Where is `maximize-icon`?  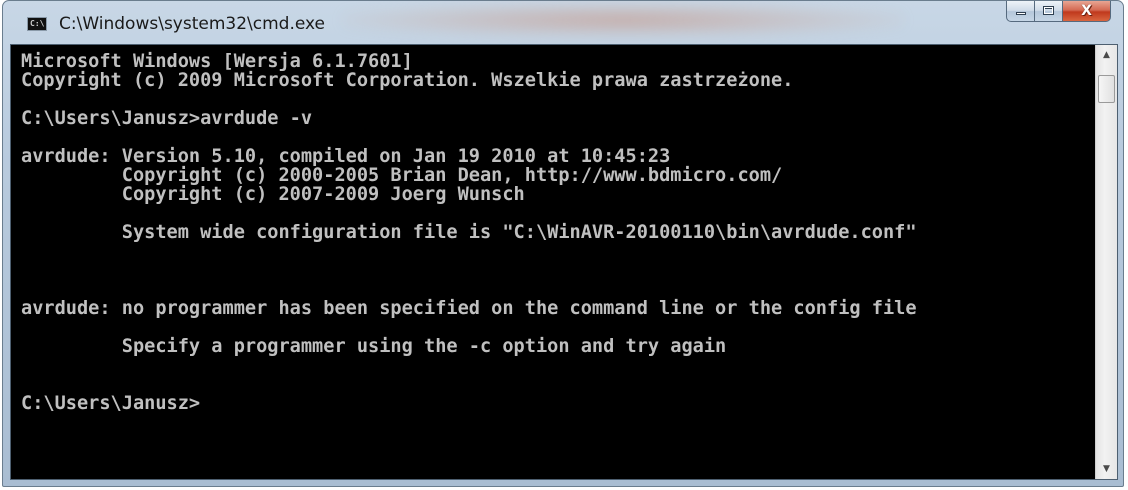 maximize-icon is located at coordinates (1048, 10).